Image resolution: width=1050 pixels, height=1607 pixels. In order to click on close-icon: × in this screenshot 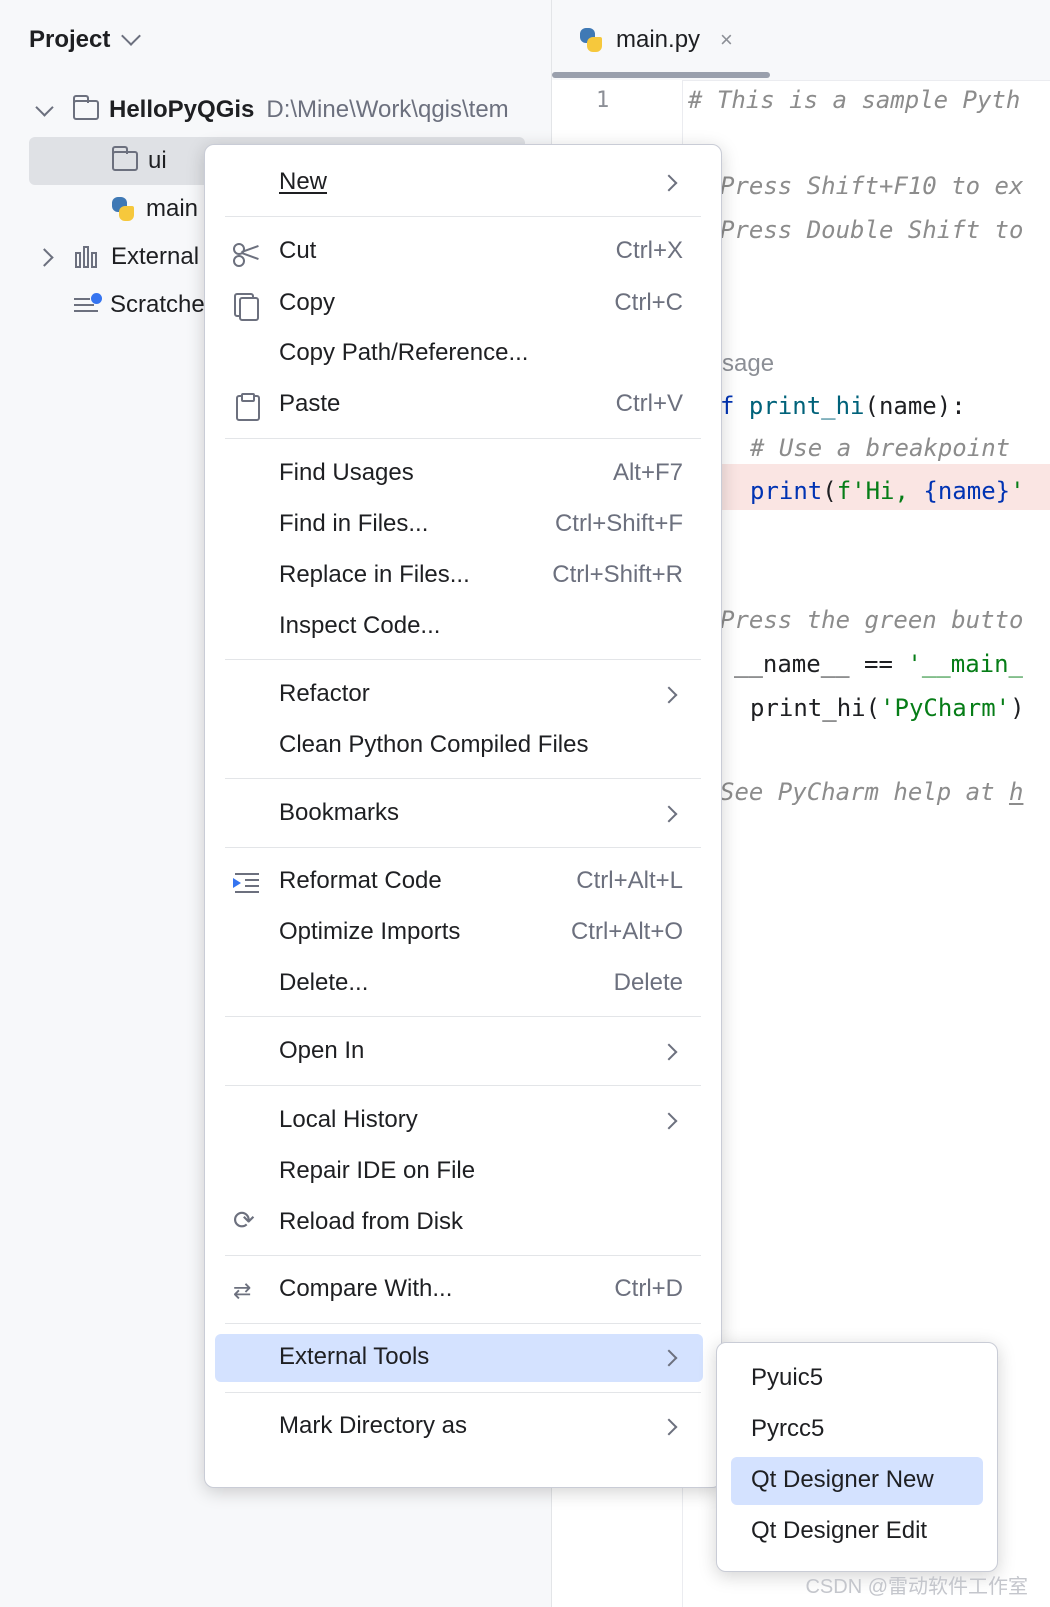, I will do `click(726, 40)`.